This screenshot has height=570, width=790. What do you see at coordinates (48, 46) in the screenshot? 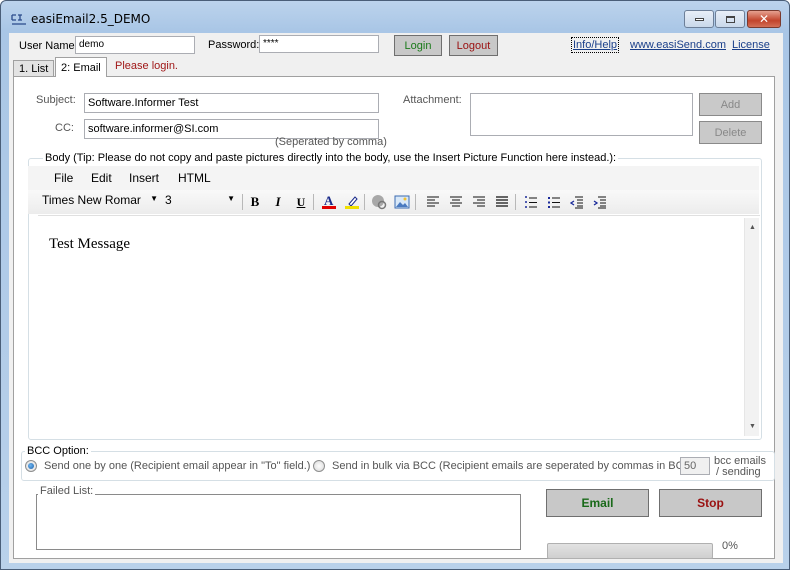
I see `username-label: User Name:` at bounding box center [48, 46].